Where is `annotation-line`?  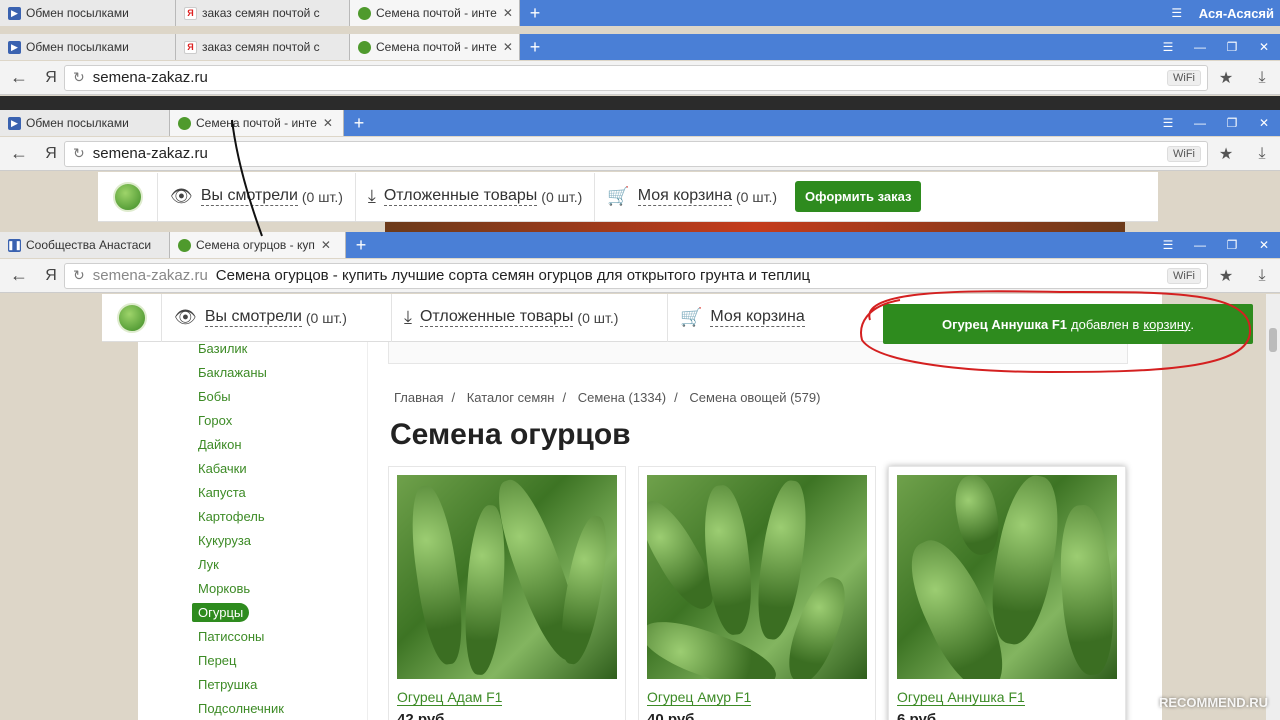 annotation-line is located at coordinates (247, 178).